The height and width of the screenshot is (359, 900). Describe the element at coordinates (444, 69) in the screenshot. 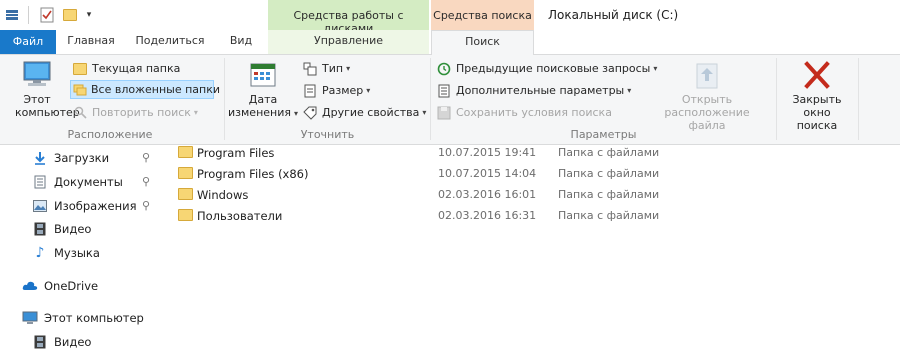

I see `recent-searches-icon` at that location.